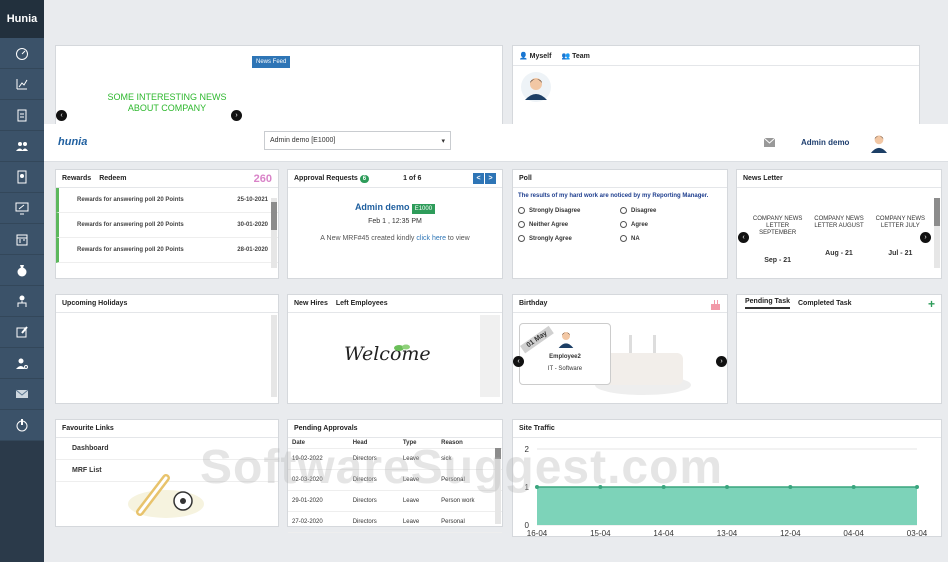 The height and width of the screenshot is (562, 948). What do you see at coordinates (112, 178) in the screenshot?
I see `tab-redeem: Redeem` at bounding box center [112, 178].